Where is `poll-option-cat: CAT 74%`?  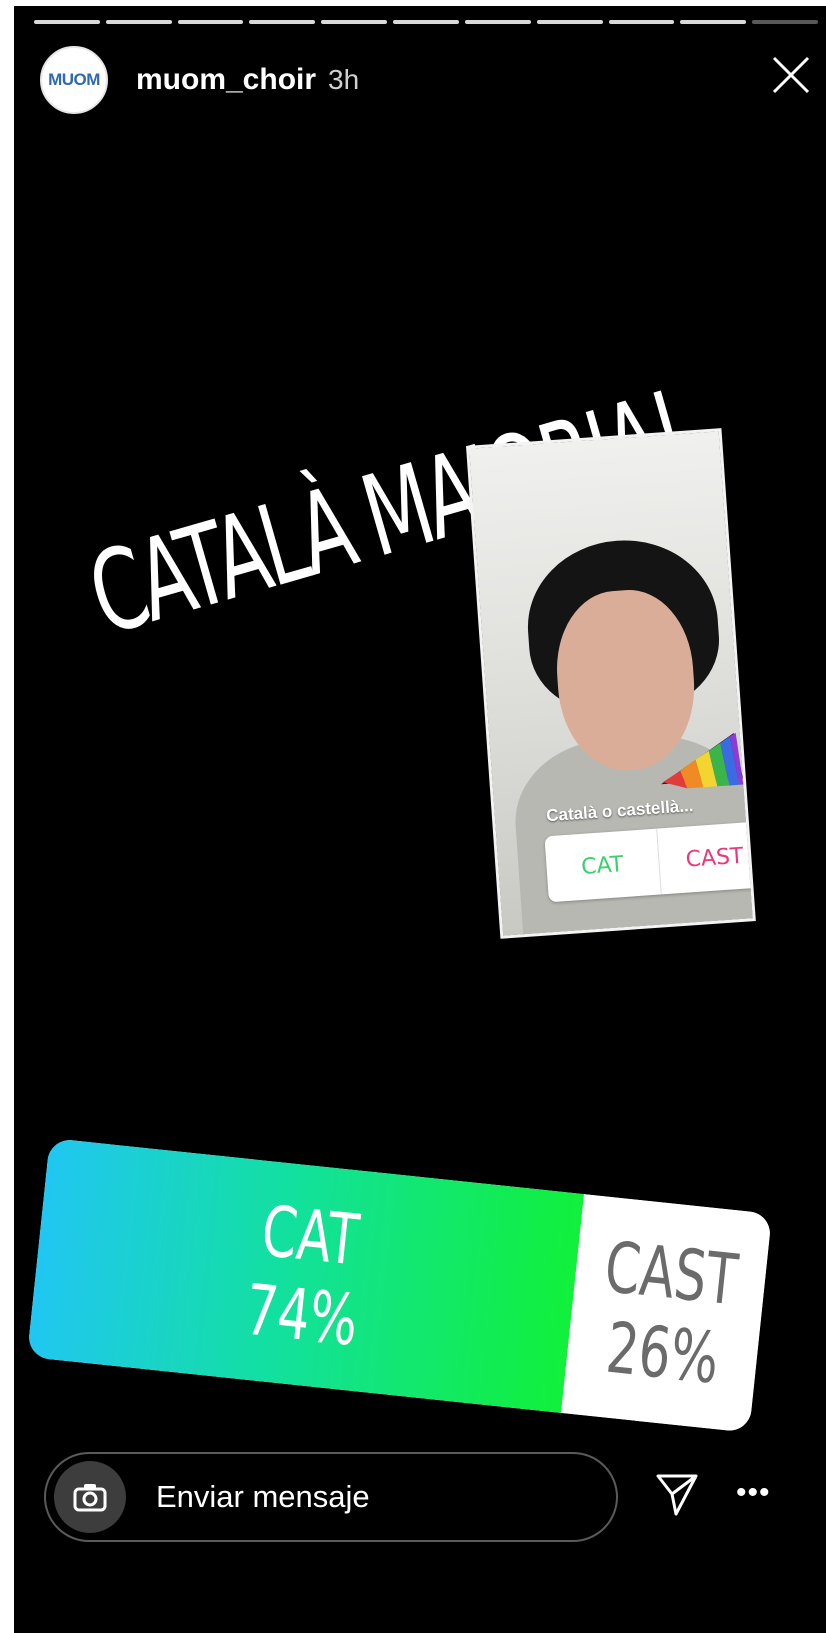 poll-option-cat: CAT 74% is located at coordinates (306, 1275).